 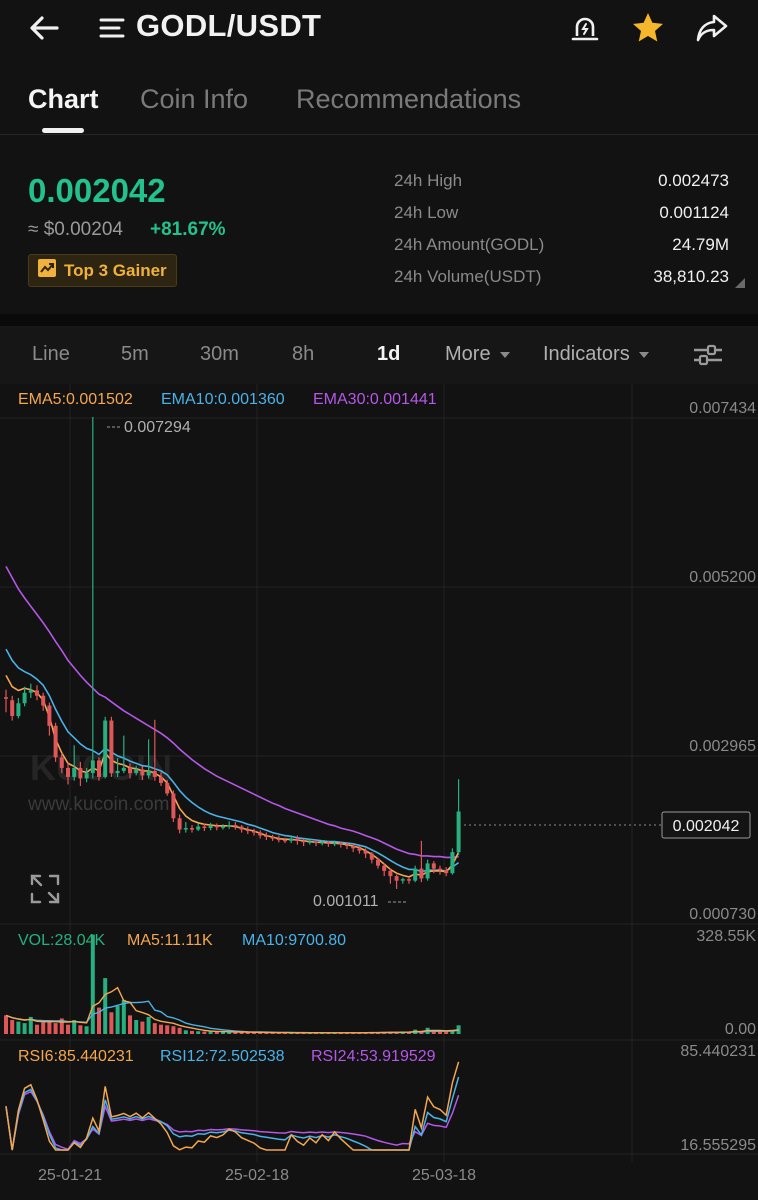 I want to click on interval-30m: 30m, so click(x=219, y=354).